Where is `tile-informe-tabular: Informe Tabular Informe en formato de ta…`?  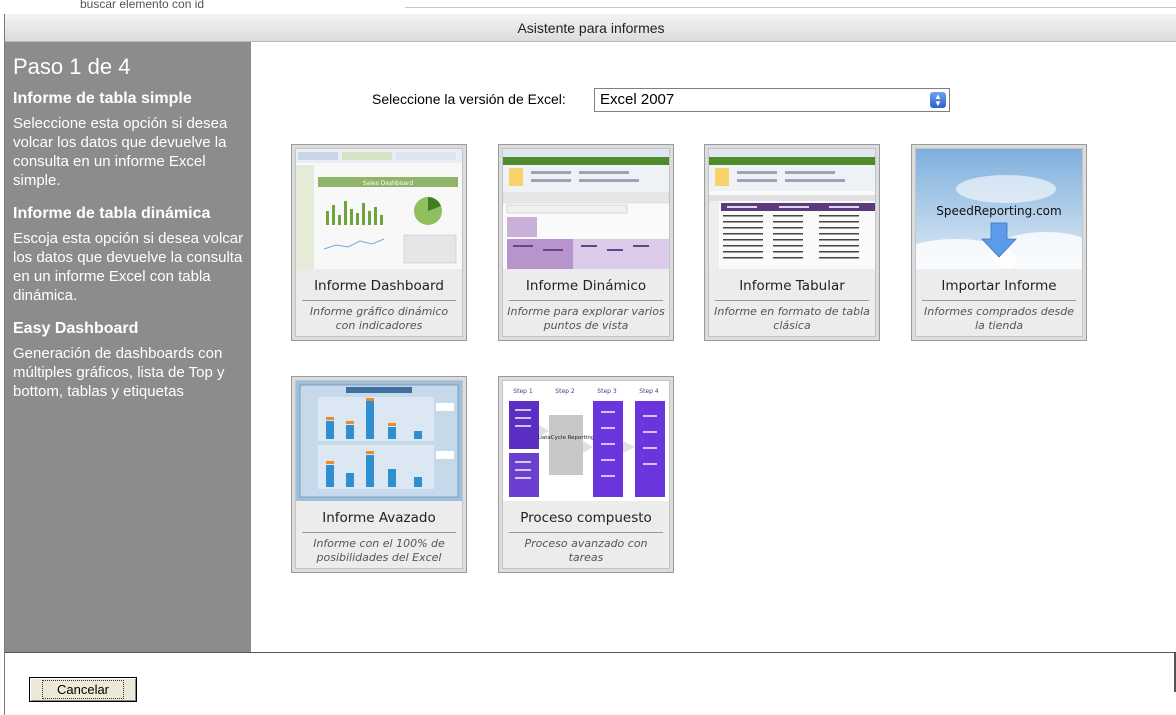 tile-informe-tabular: Informe Tabular Informe en formato de ta… is located at coordinates (792, 242).